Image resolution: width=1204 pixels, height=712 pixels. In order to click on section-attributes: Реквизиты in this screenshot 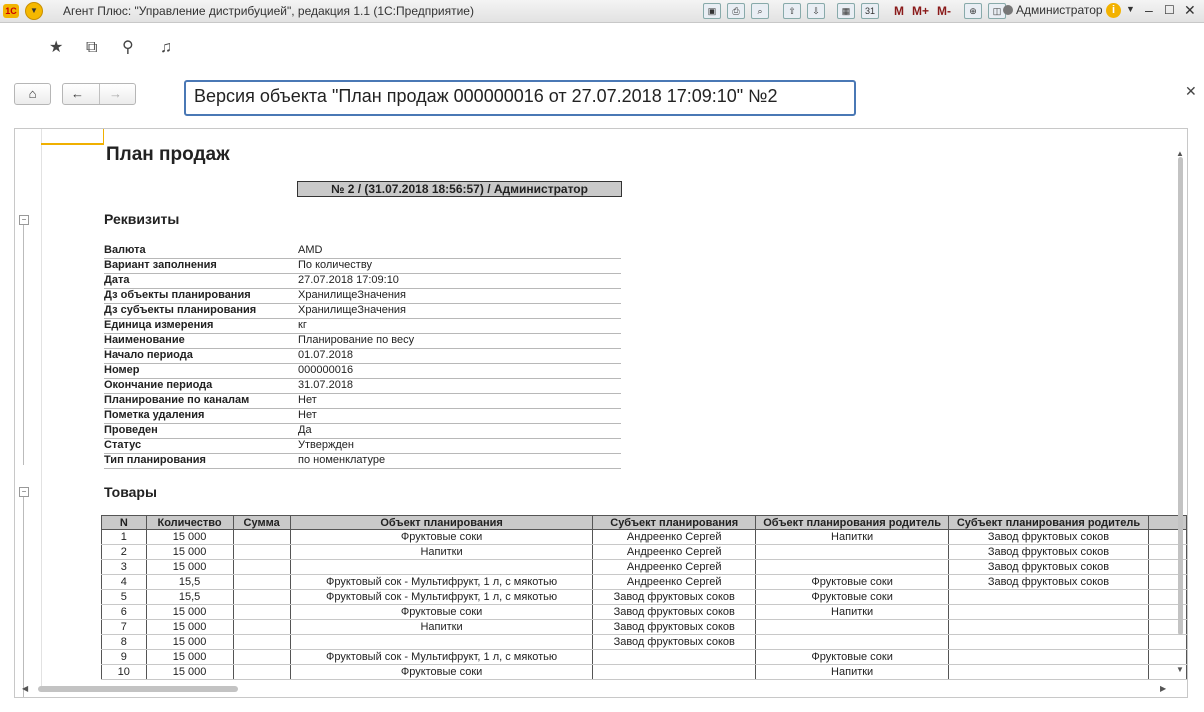, I will do `click(142, 219)`.